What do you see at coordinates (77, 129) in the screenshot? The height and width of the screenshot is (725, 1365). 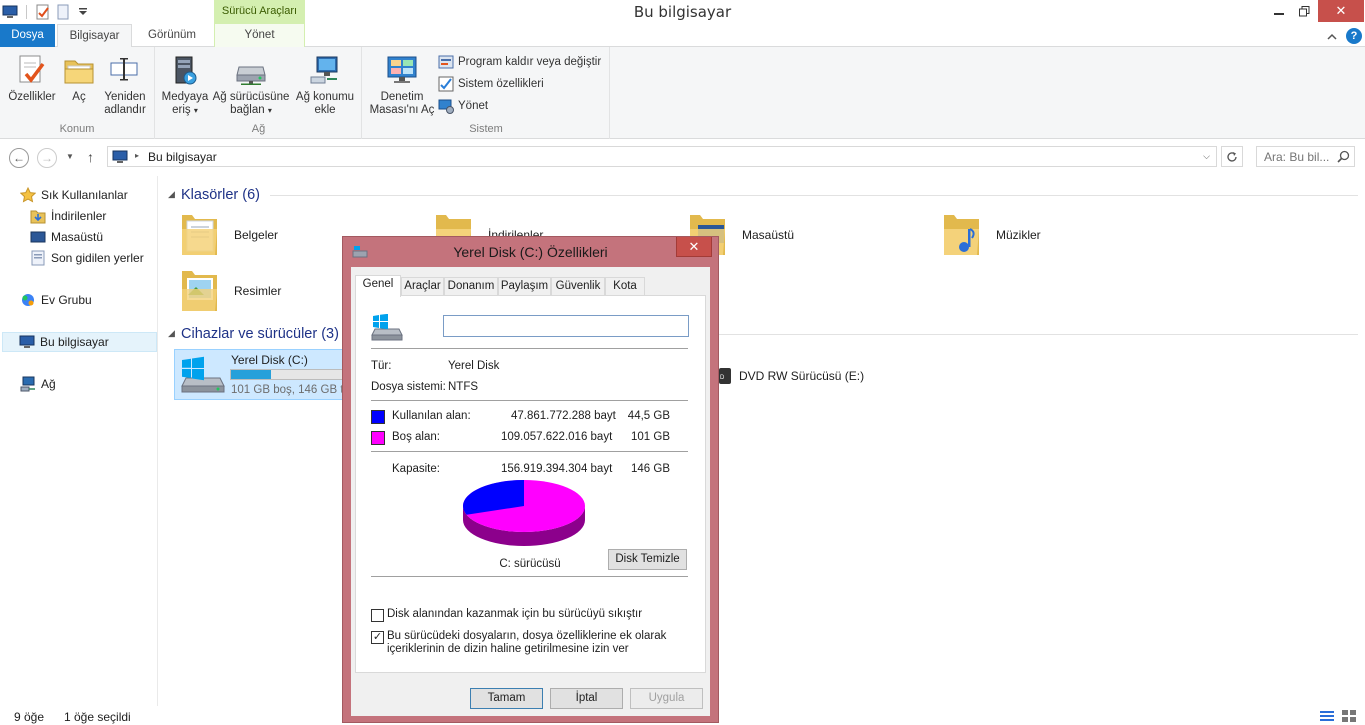 I see `ribbon-group-label: Konum` at bounding box center [77, 129].